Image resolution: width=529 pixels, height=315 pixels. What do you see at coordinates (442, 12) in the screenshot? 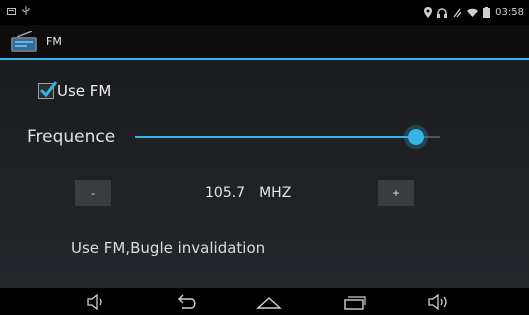
I see `headset-icon` at bounding box center [442, 12].